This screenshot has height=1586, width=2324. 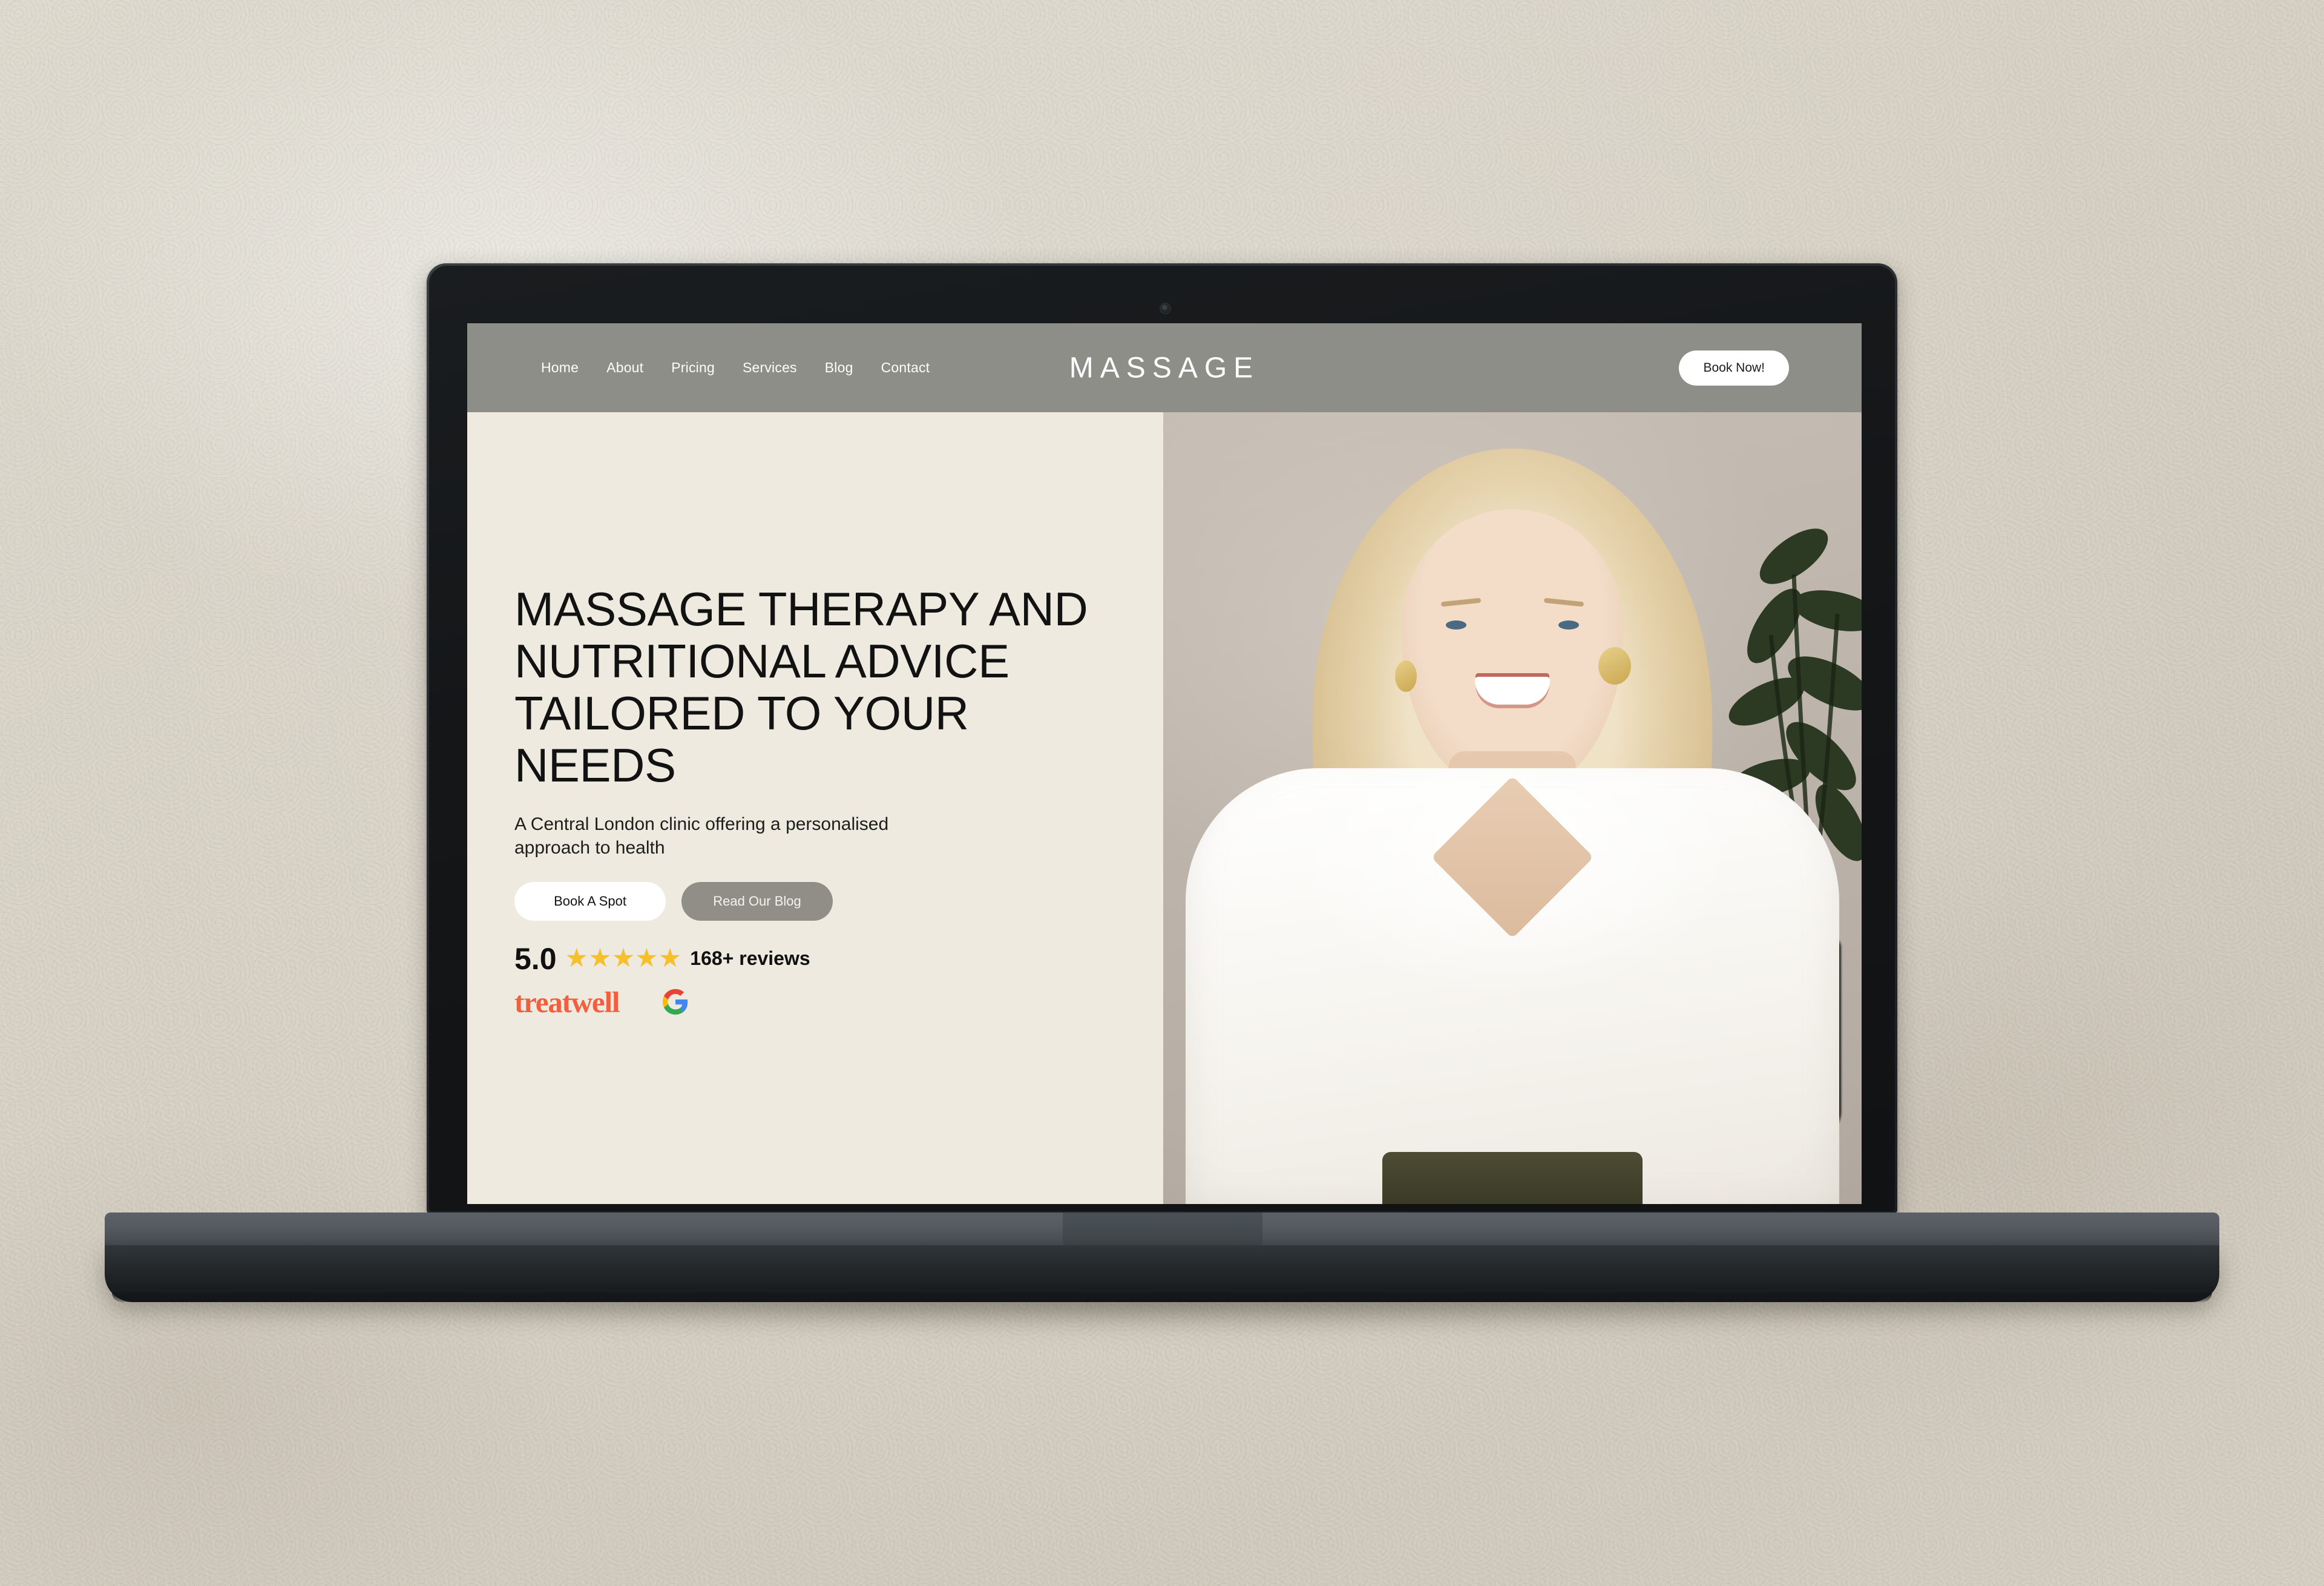 What do you see at coordinates (675, 1002) in the screenshot?
I see `google-g-icon` at bounding box center [675, 1002].